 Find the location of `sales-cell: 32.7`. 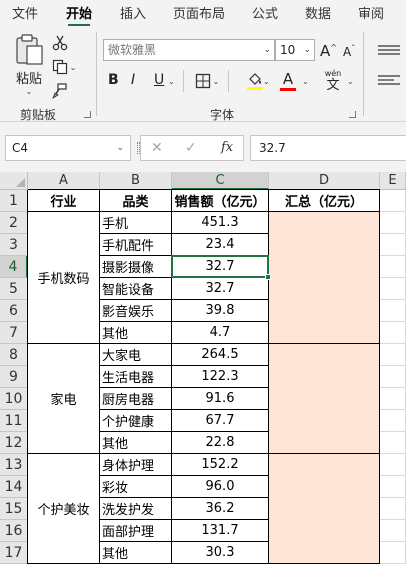

sales-cell: 32.7 is located at coordinates (220, 289).